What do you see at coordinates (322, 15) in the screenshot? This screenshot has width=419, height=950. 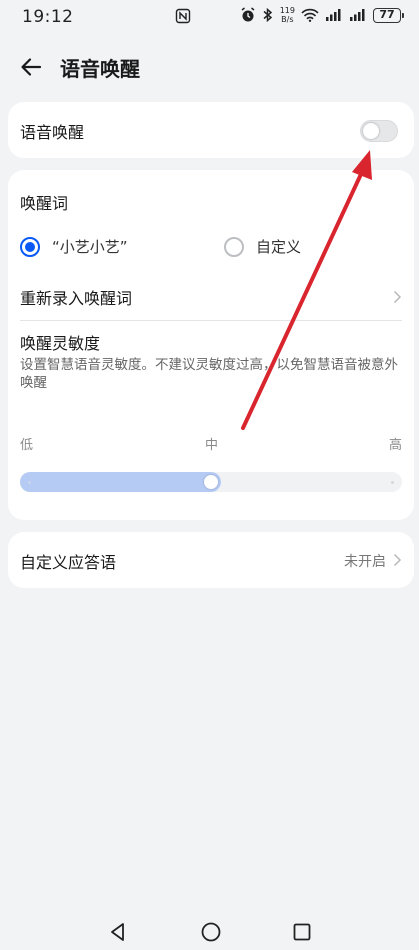 I see `status-icons: 119 B/s 77` at bounding box center [322, 15].